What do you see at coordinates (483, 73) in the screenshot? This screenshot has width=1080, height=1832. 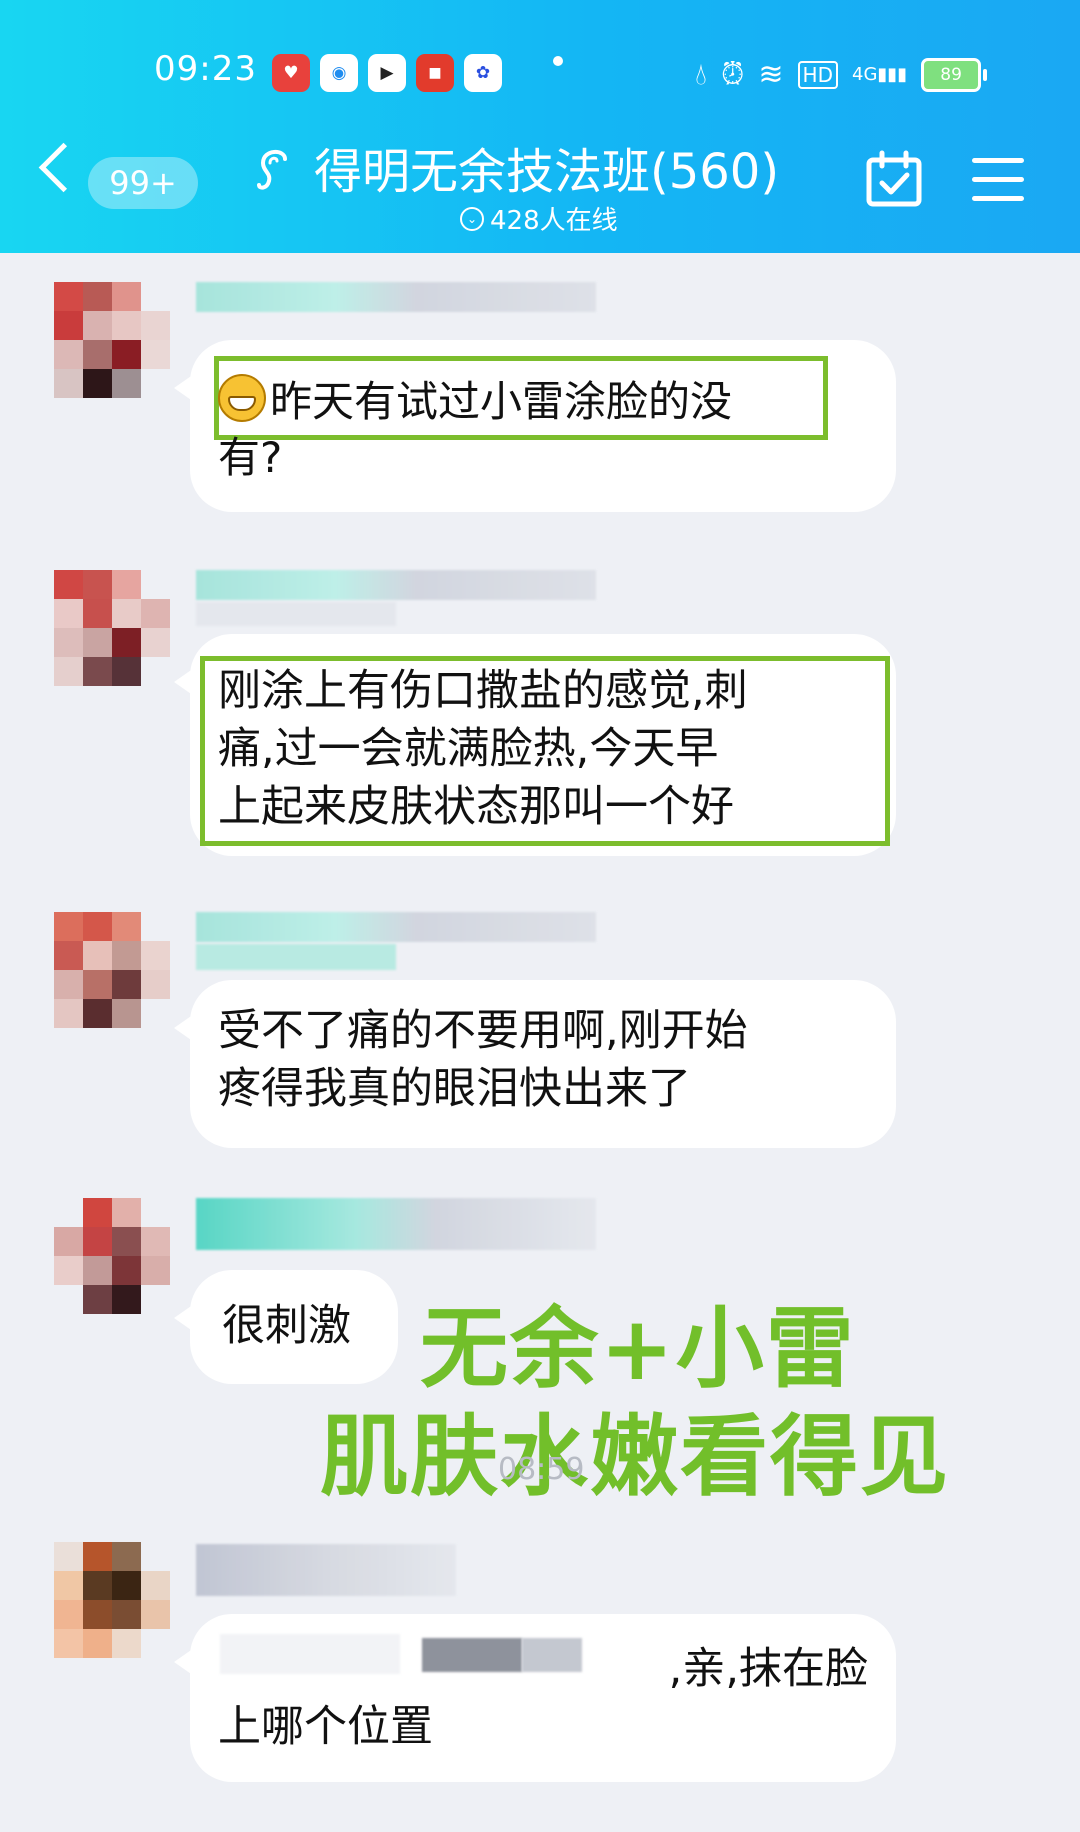 I see `app-paw-icon: ✿` at bounding box center [483, 73].